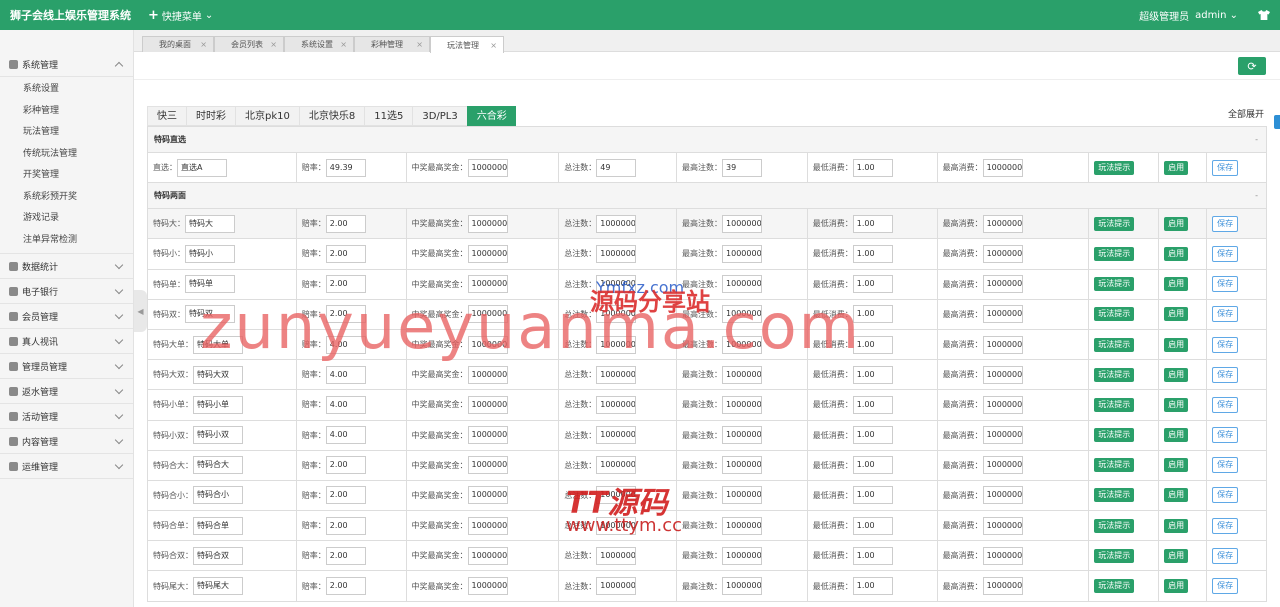  Describe the element at coordinates (392, 44) in the screenshot. I see `page-tab: 彩种管理 ×` at that location.